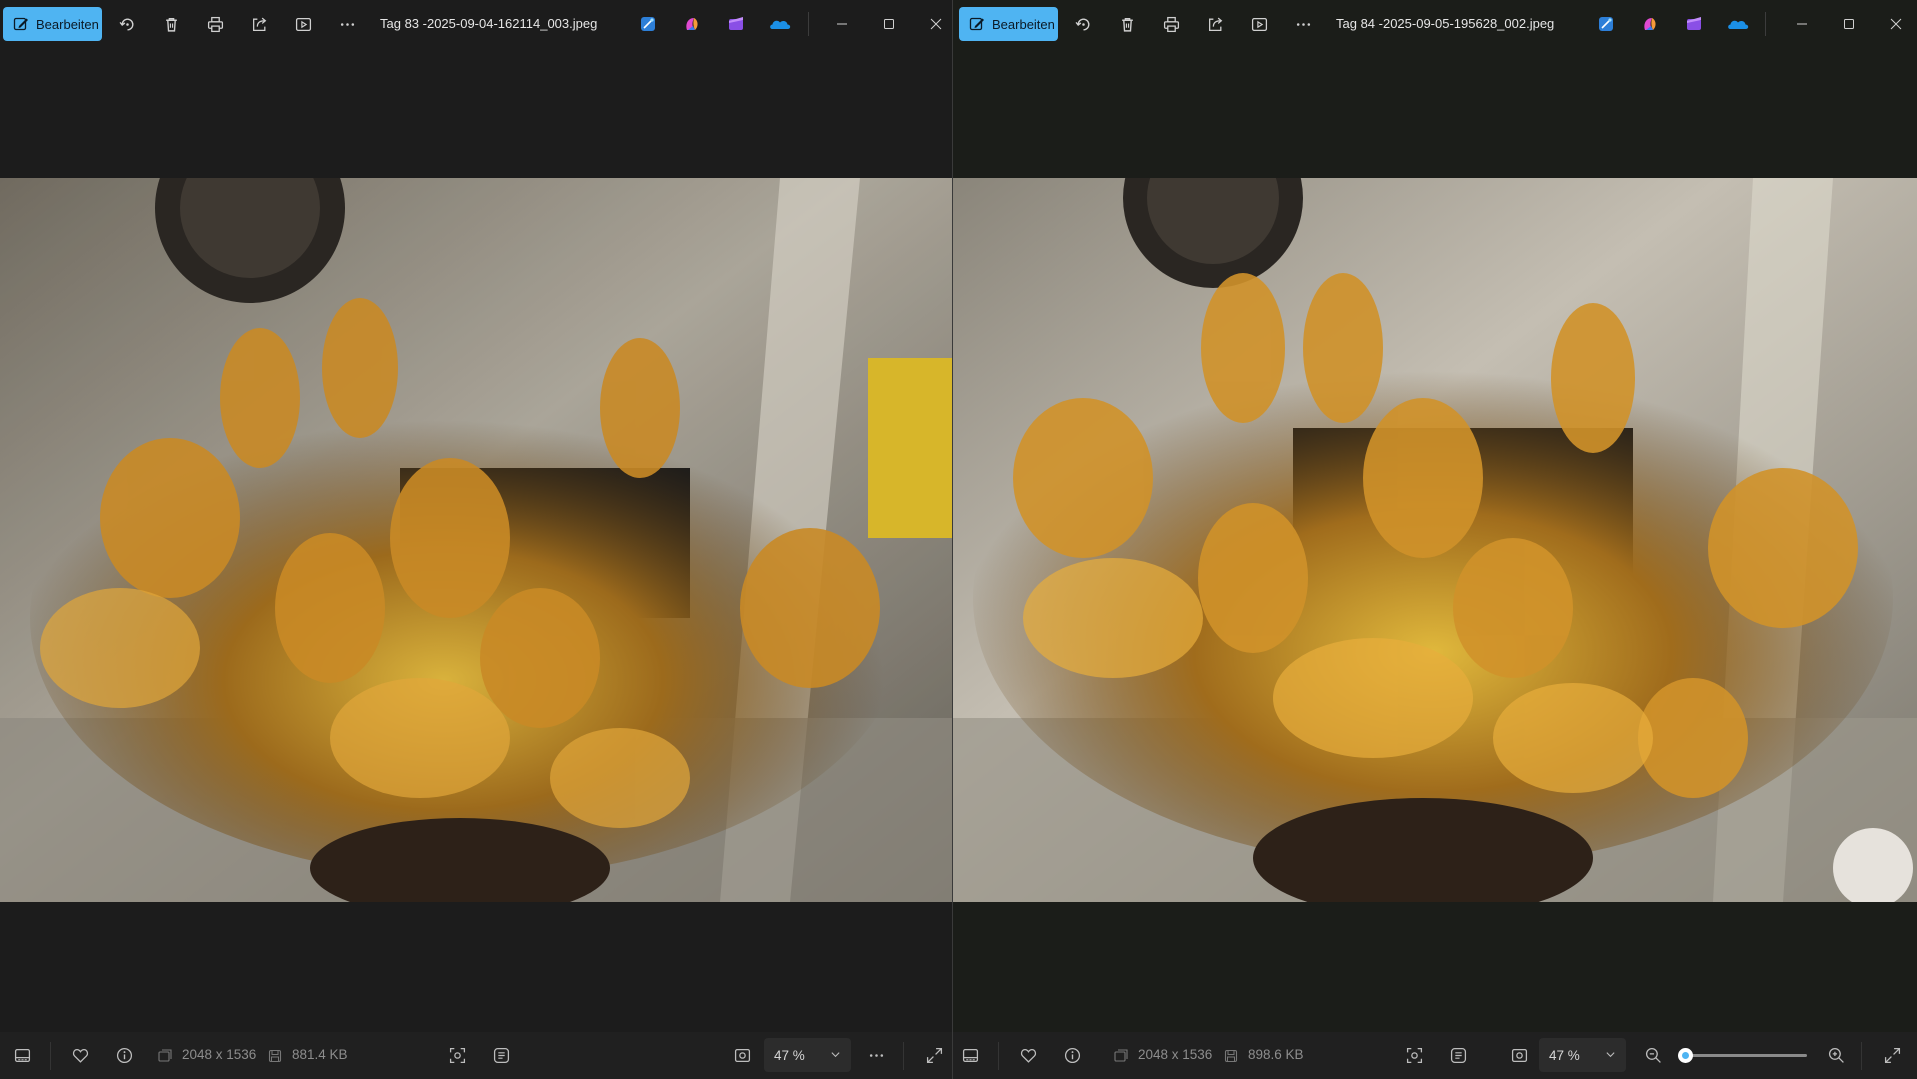  Describe the element at coordinates (275, 1056) in the screenshot. I see `file-size-icon` at that location.